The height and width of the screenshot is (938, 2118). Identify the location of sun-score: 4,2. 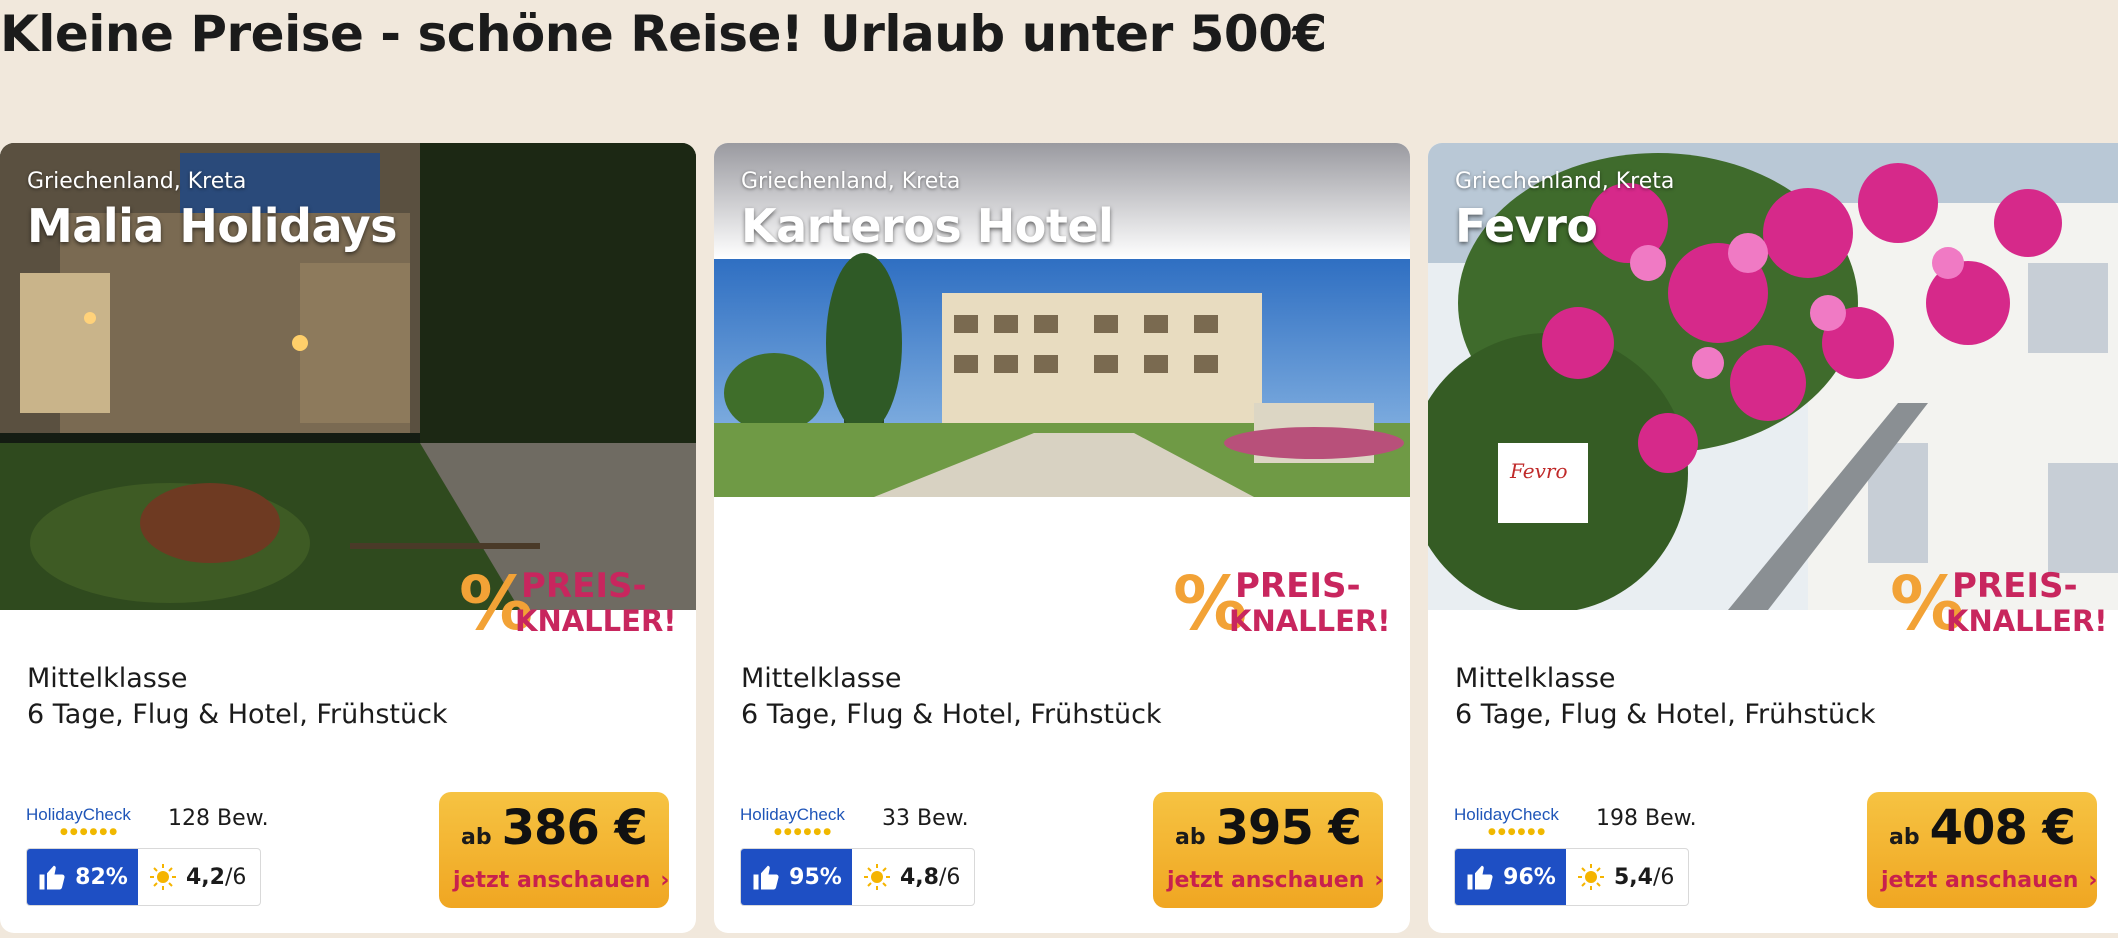
(205, 877).